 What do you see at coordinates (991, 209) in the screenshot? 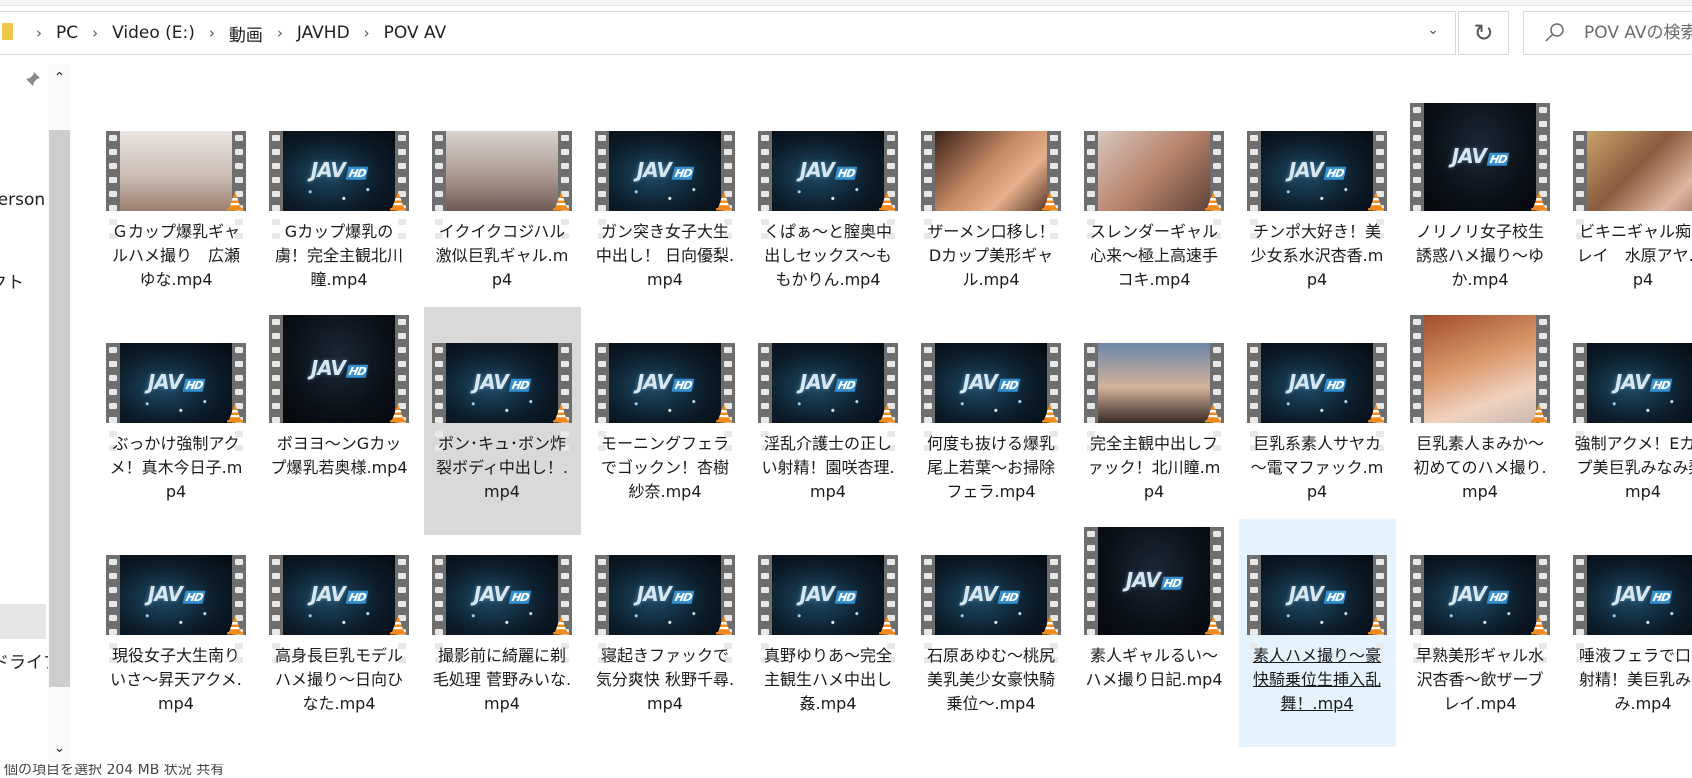
I see `file-item: ザーメン口移し！ Dカップ美形ギャル.mp4` at bounding box center [991, 209].